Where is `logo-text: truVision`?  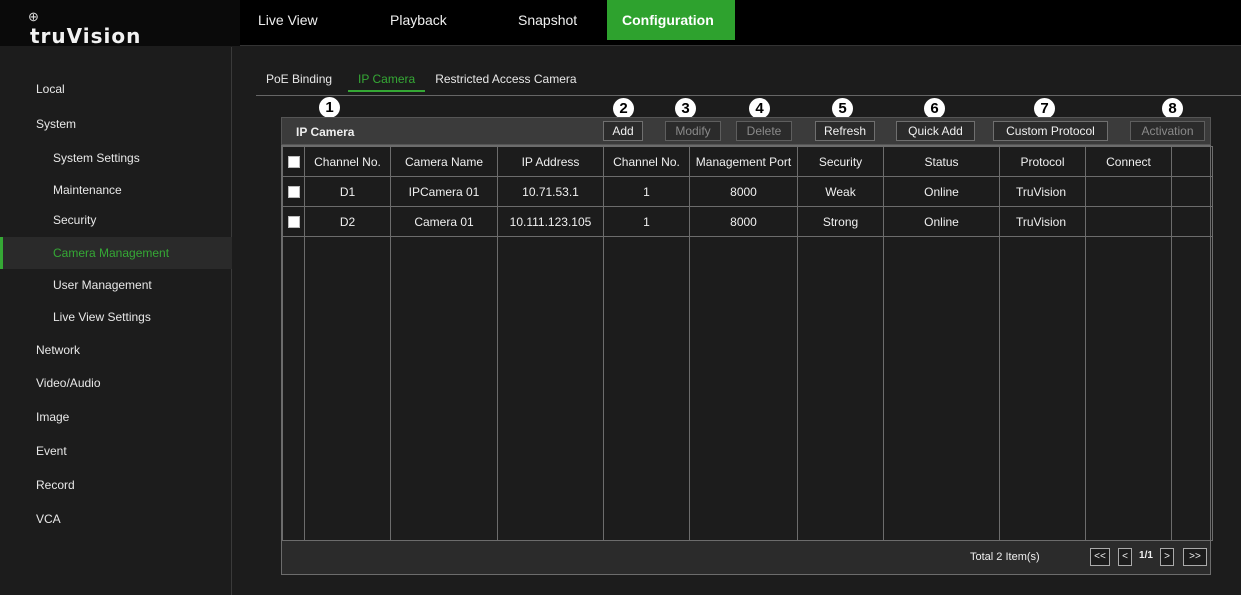
logo-text: truVision is located at coordinates (86, 36).